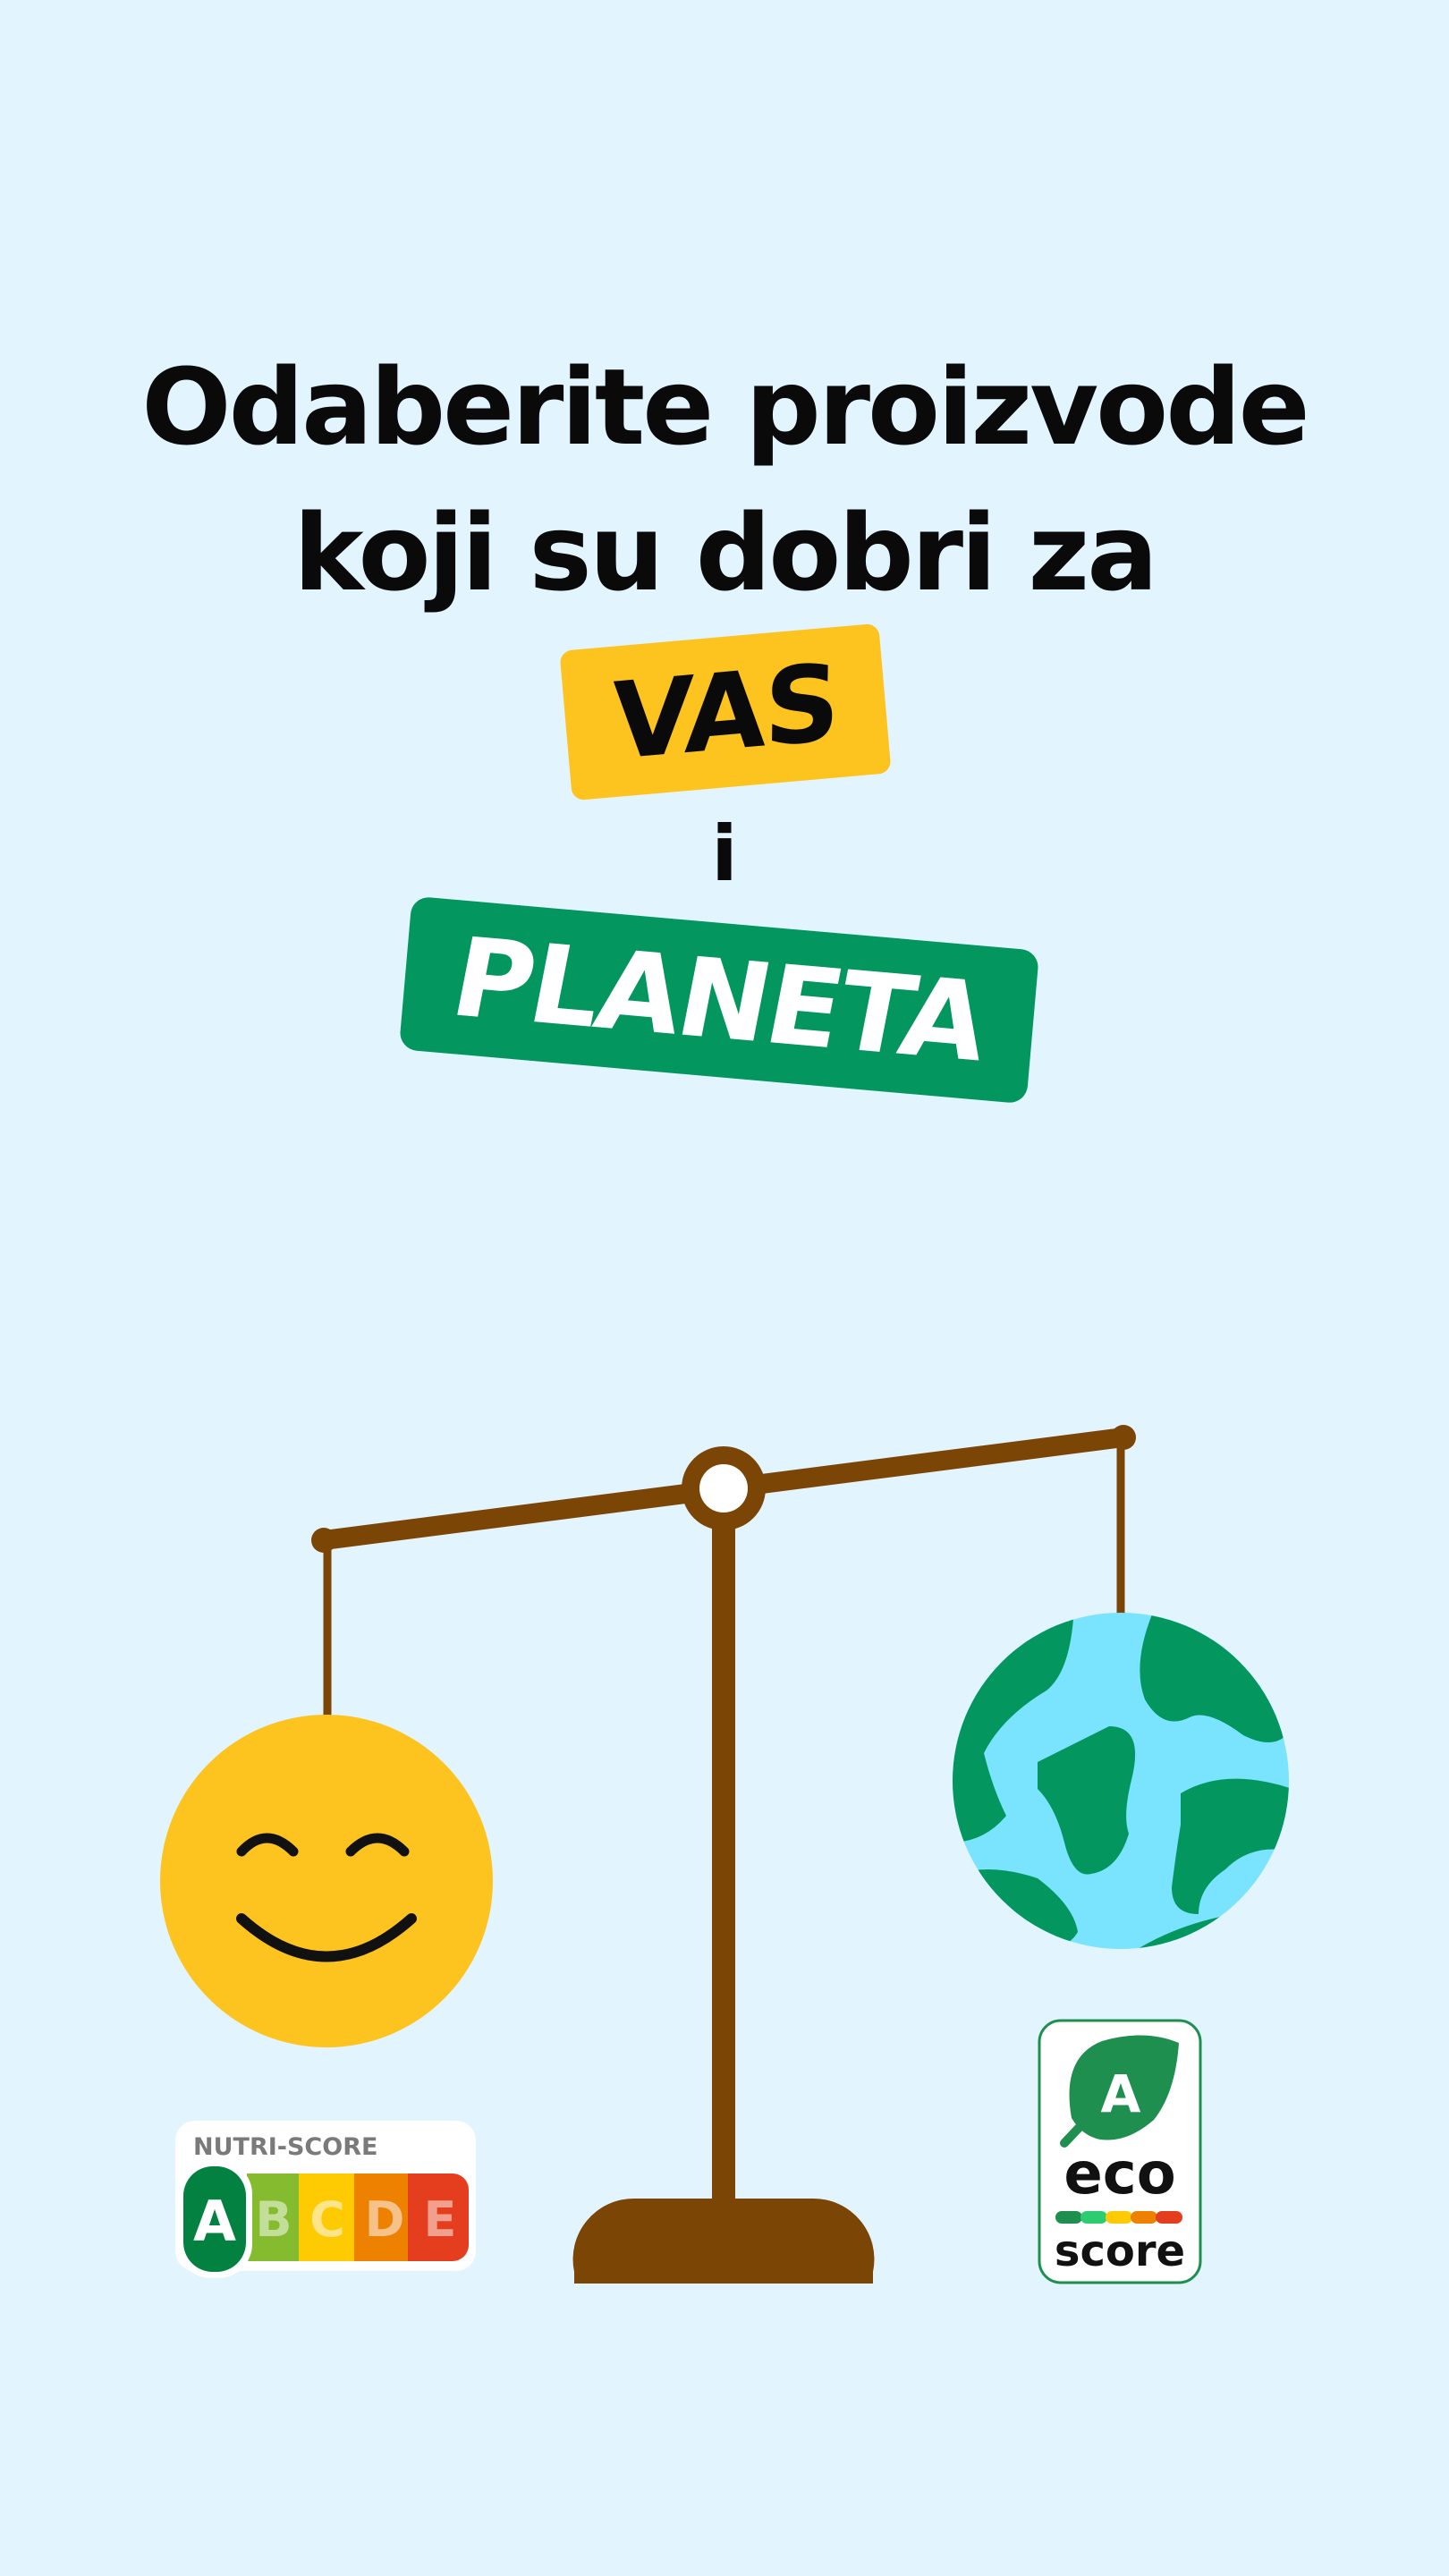 The width and height of the screenshot is (1449, 2576). I want to click on nutri-grade-e: E, so click(440, 2219).